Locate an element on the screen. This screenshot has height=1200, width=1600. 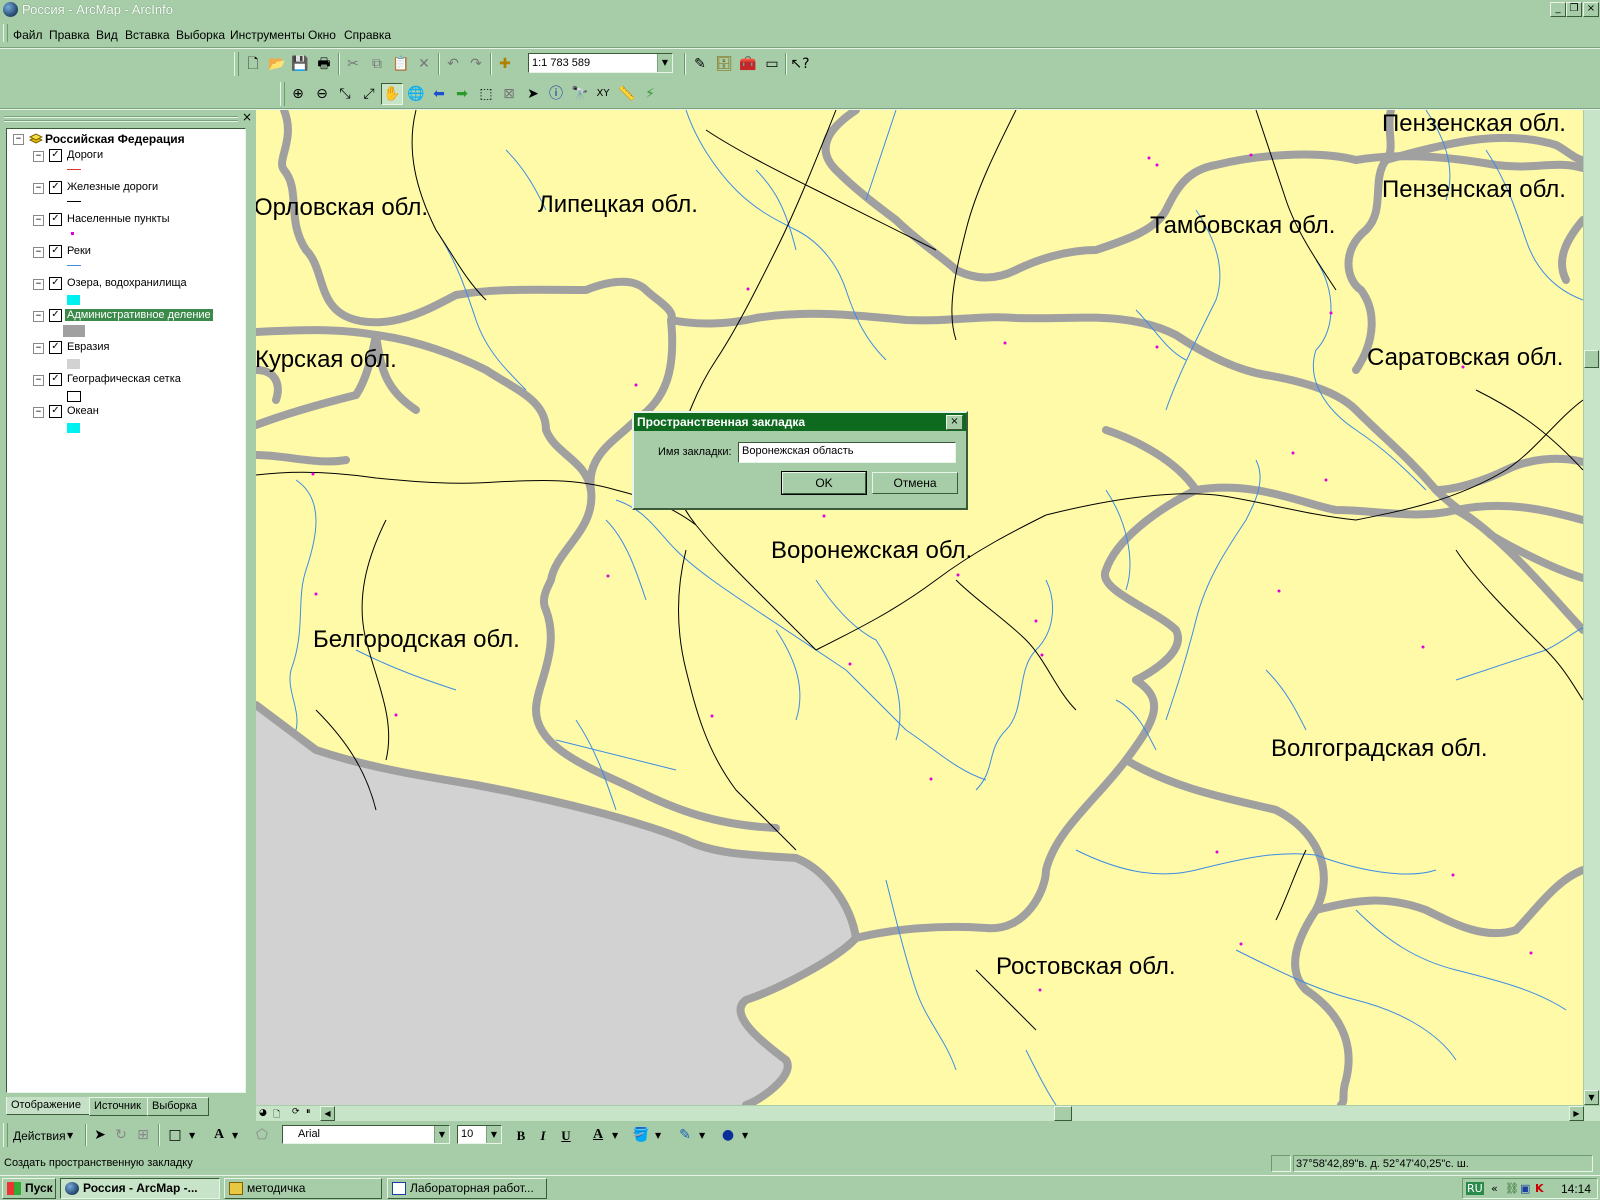
cancel-button: Отмена is located at coordinates (915, 483).